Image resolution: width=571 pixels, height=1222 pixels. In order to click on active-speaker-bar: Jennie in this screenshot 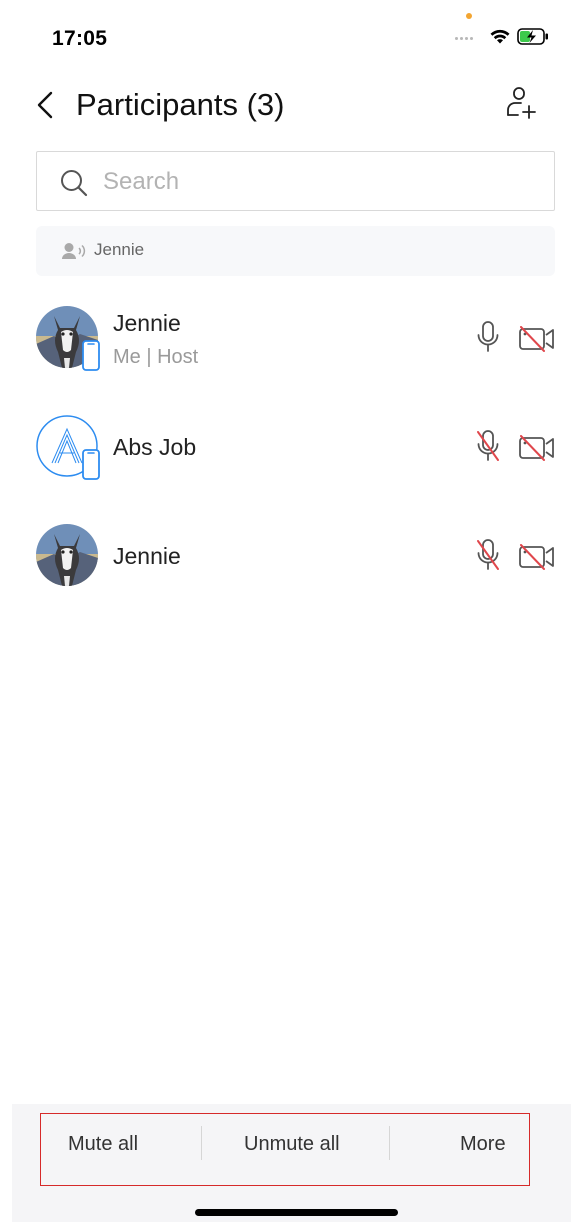, I will do `click(295, 251)`.